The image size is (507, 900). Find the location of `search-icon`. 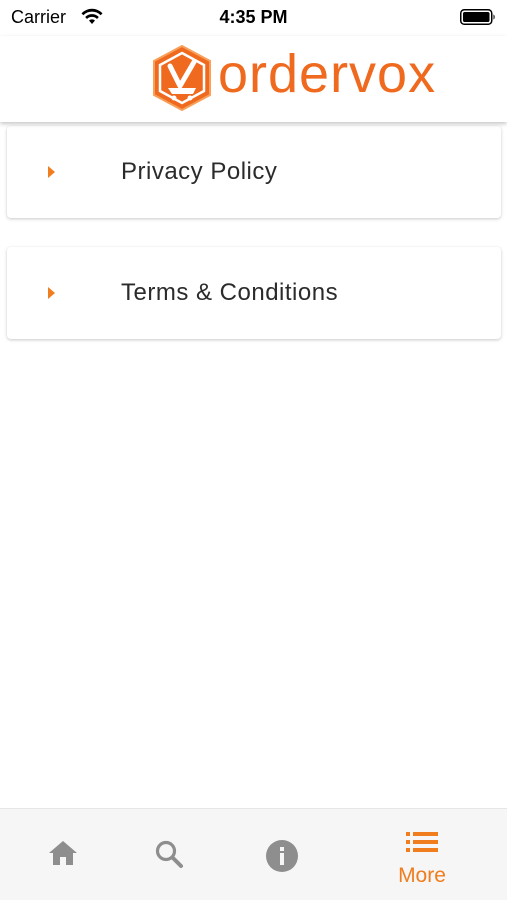

search-icon is located at coordinates (169, 854).